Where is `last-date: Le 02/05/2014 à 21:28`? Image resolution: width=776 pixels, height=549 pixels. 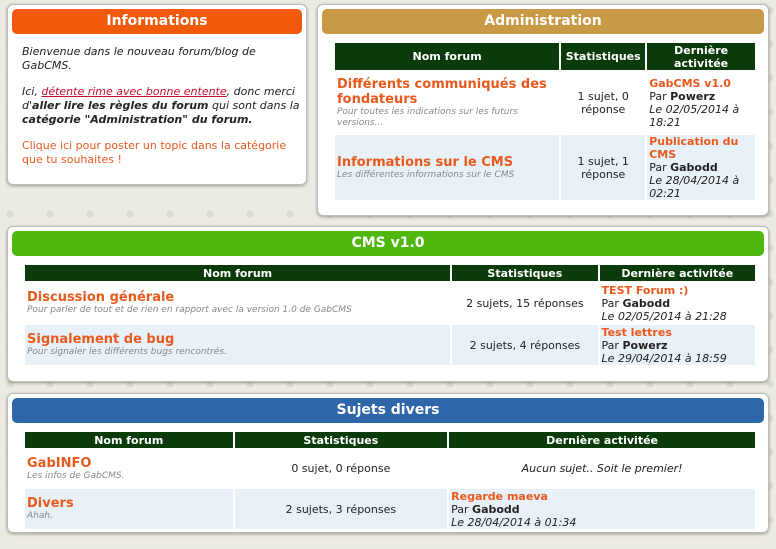 last-date: Le 02/05/2014 à 21:28 is located at coordinates (664, 316).